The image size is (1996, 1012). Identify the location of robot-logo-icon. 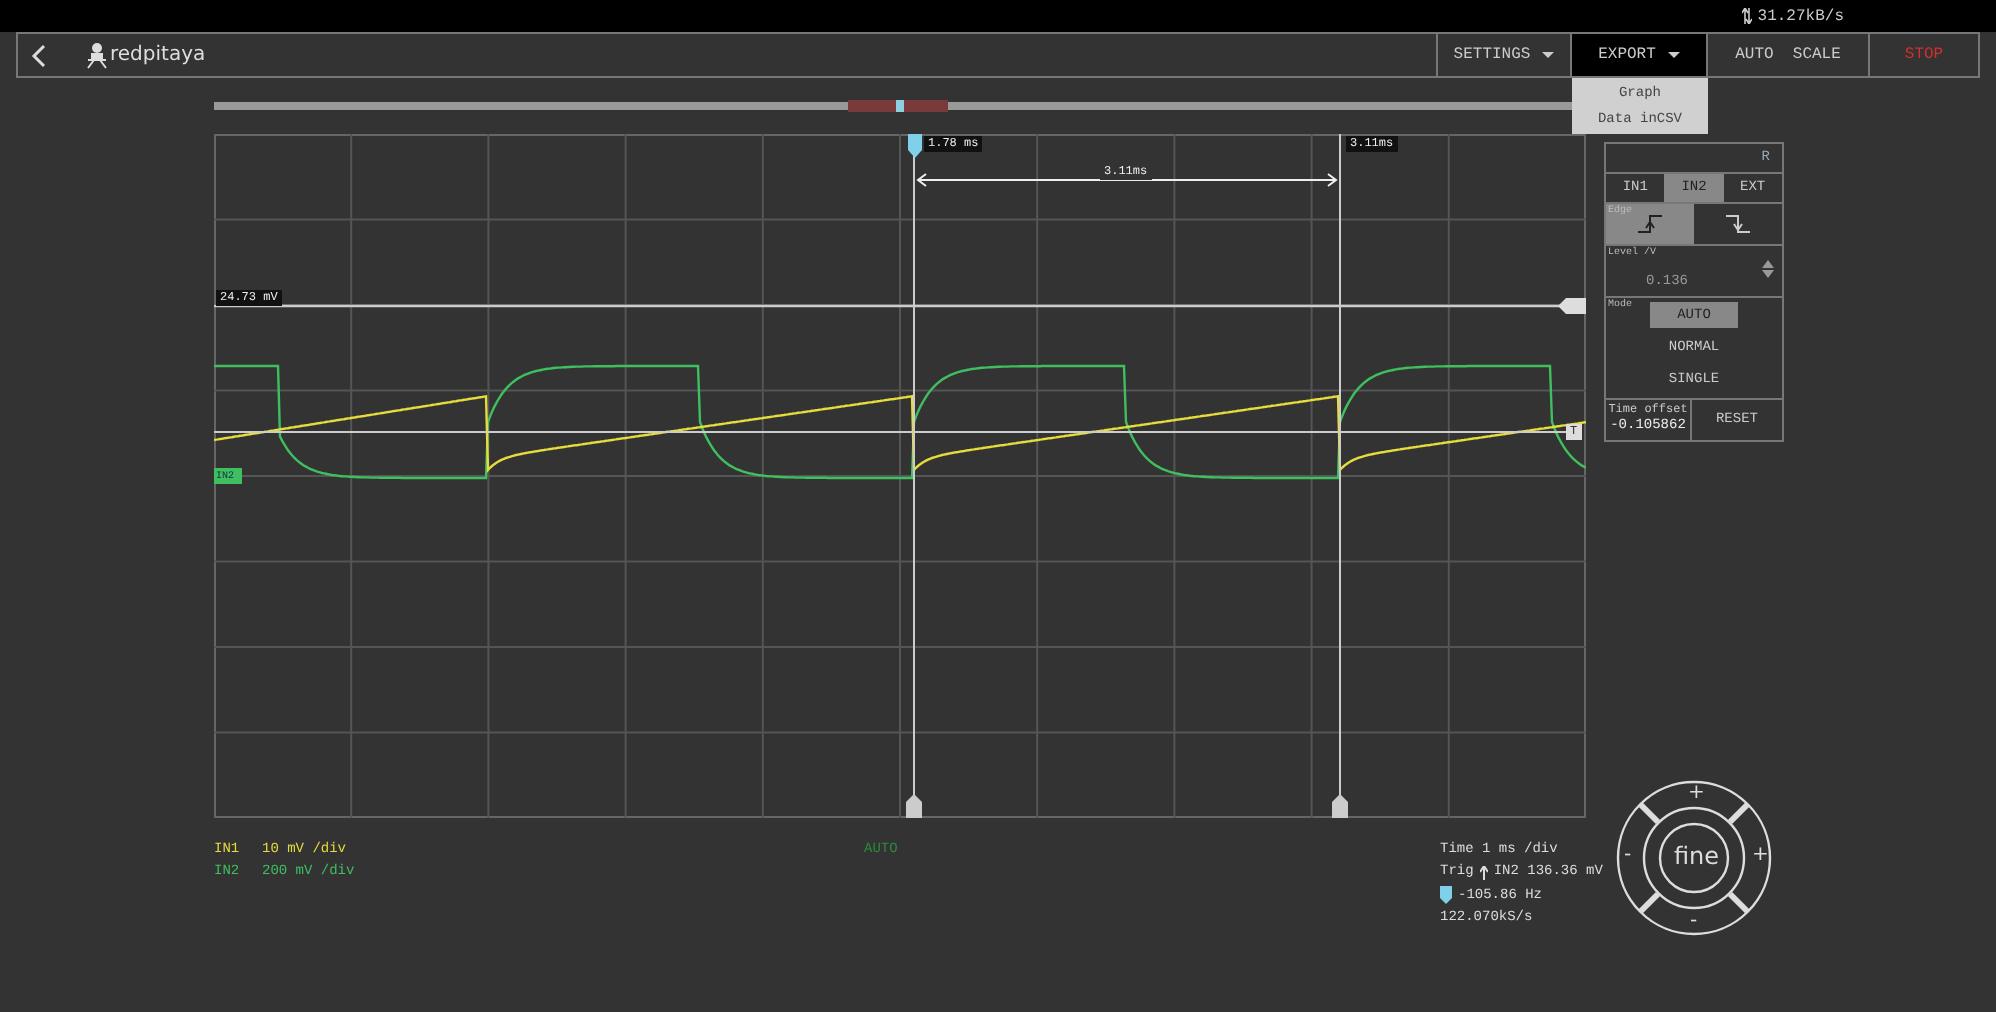
(97, 55).